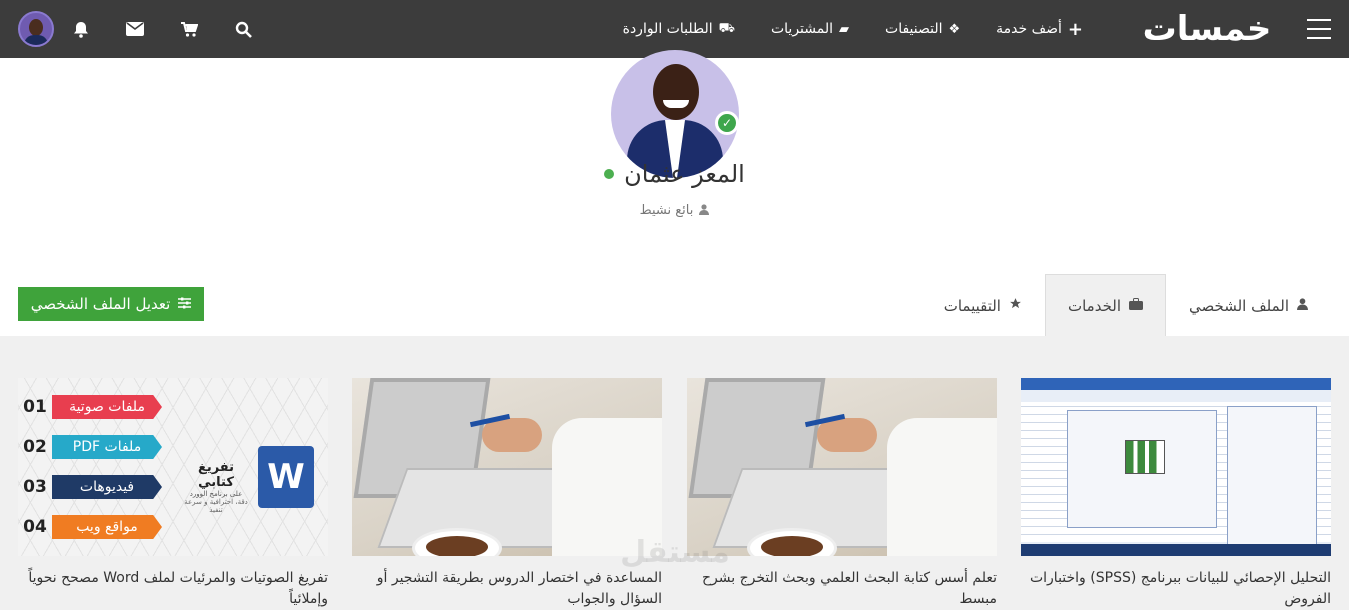 The height and width of the screenshot is (610, 1349). I want to click on nav-add-service: + أضف خدمة, so click(1039, 29).